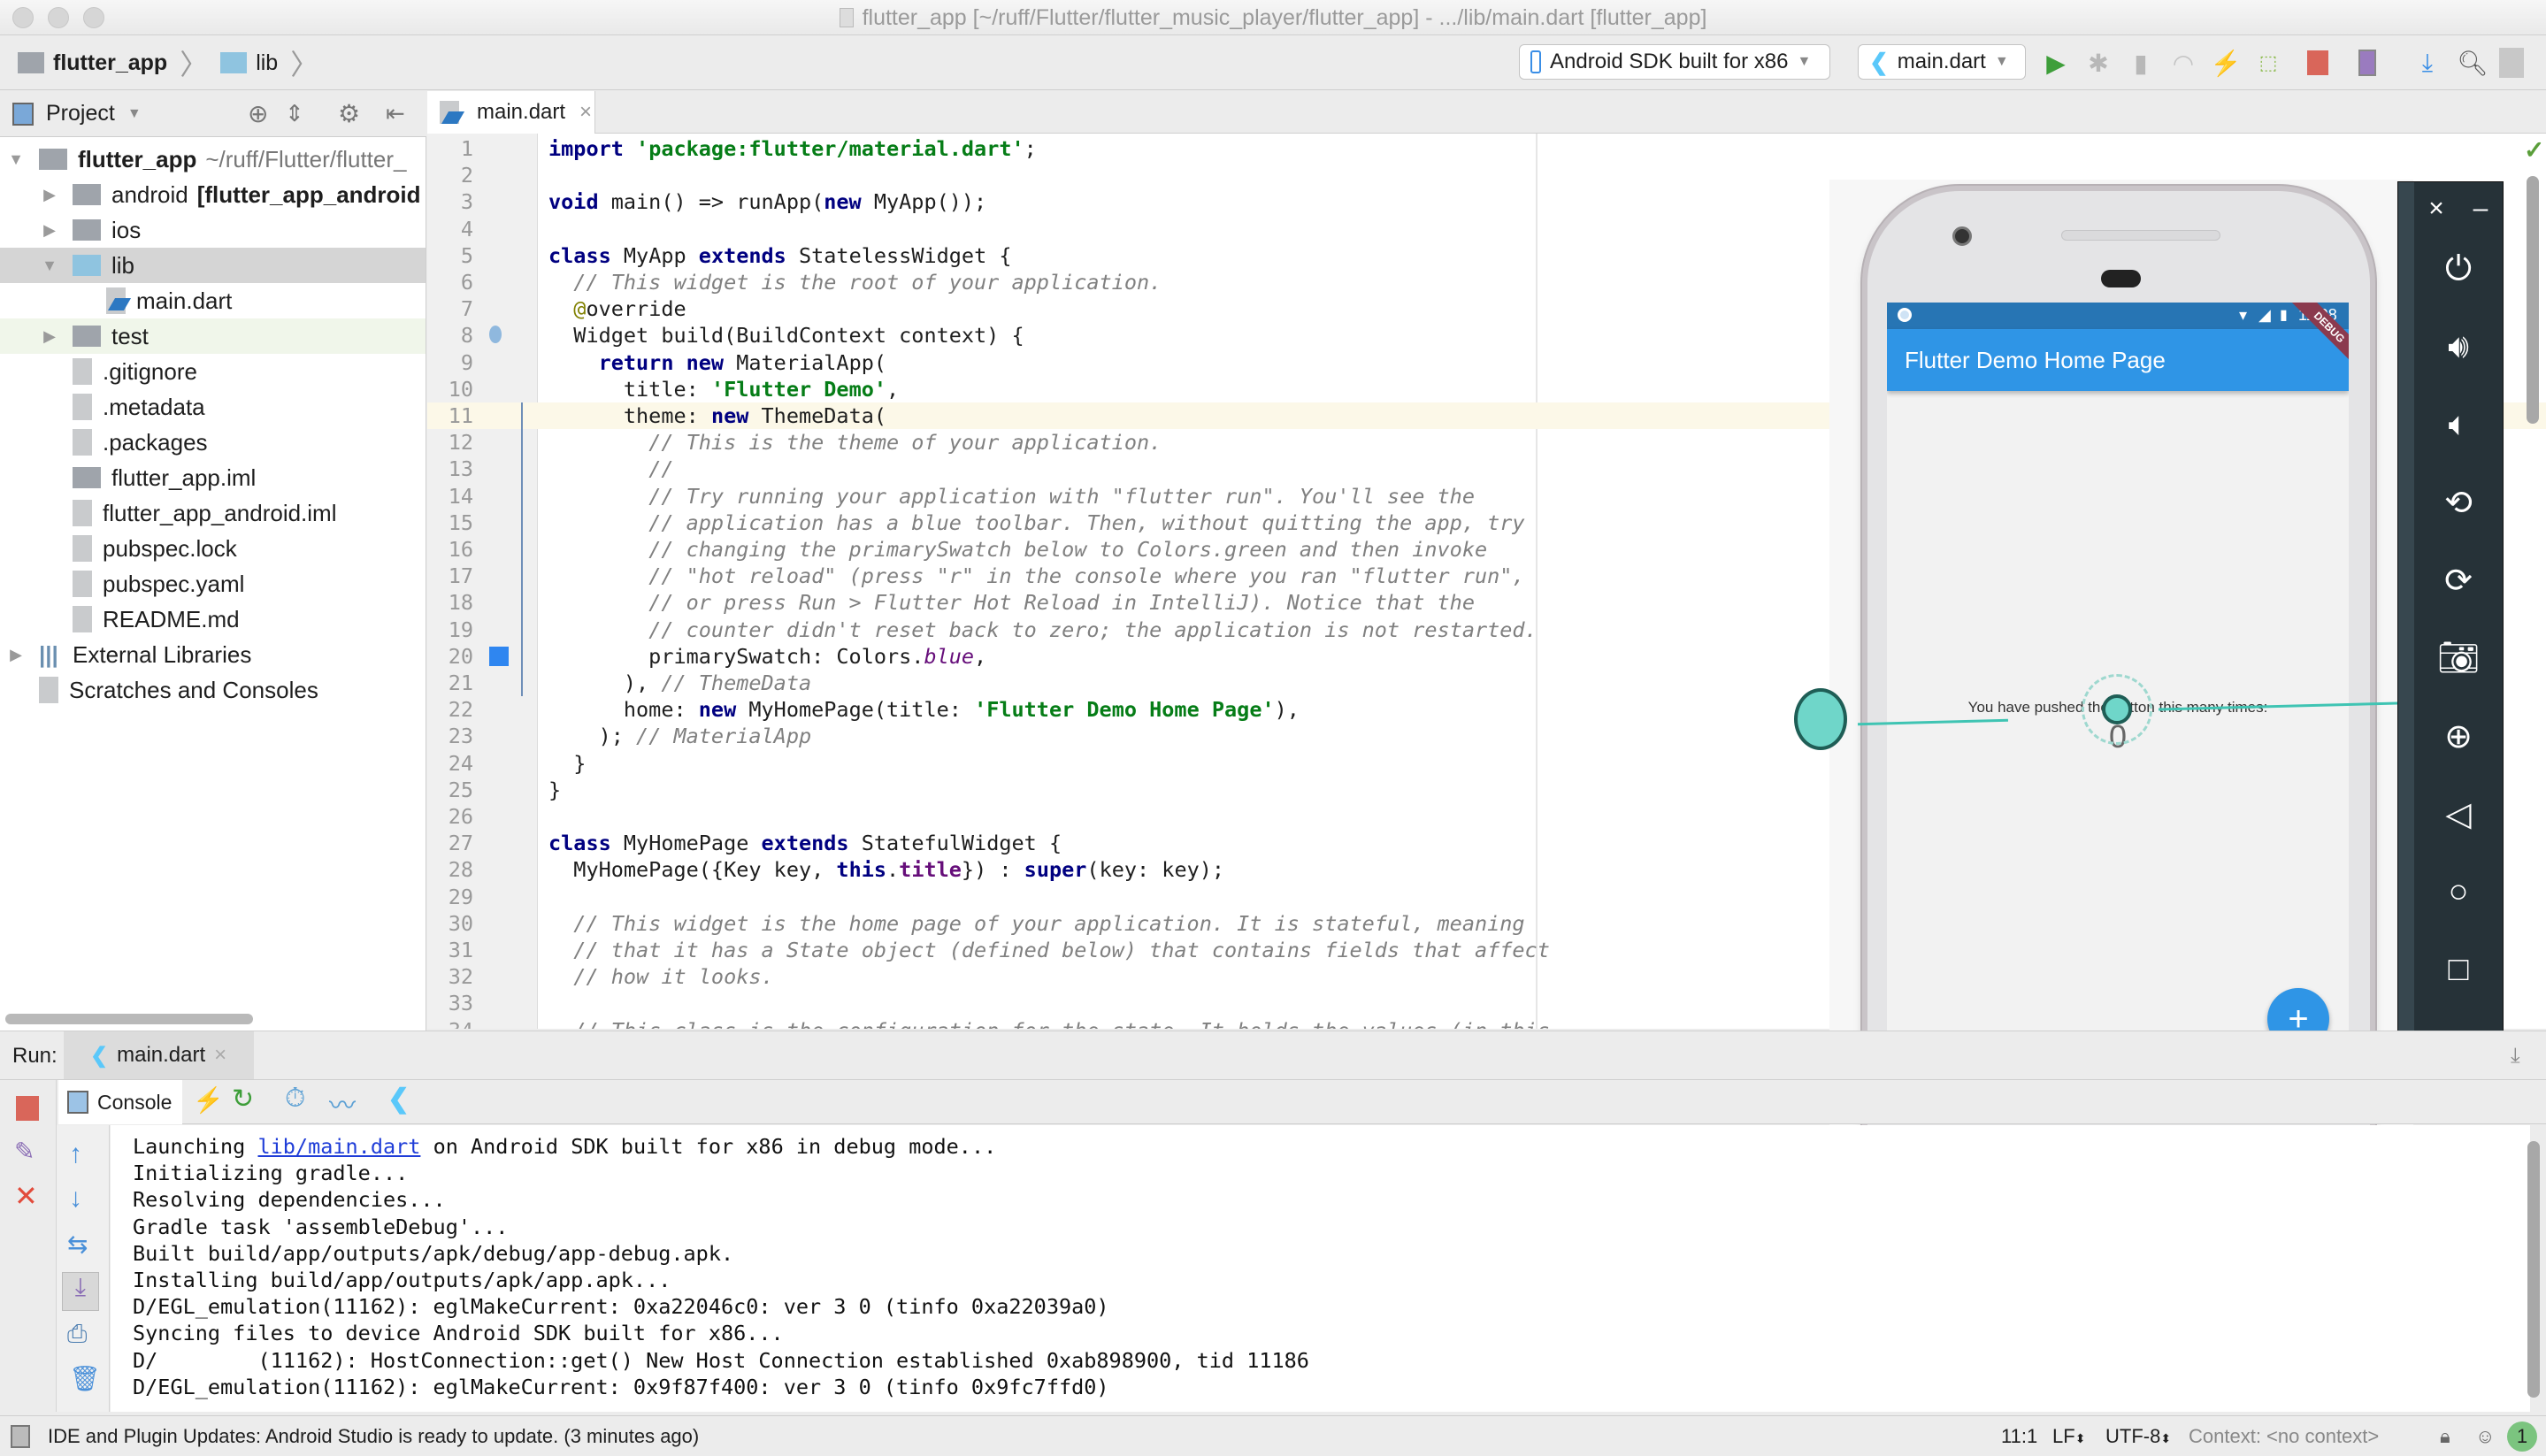 The width and height of the screenshot is (2546, 1456). Describe the element at coordinates (2480, 208) in the screenshot. I see `minimize-emulator-icon: –` at that location.